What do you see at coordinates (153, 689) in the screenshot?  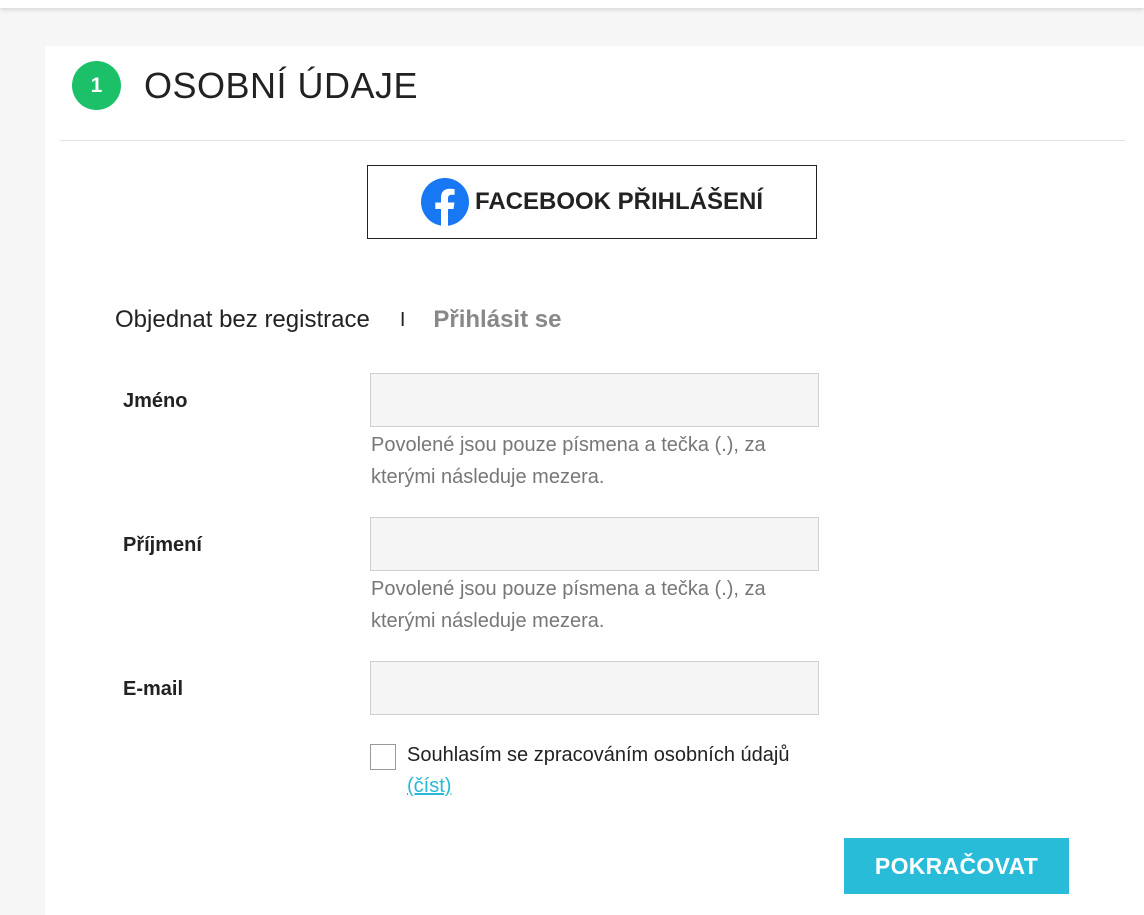 I see `email-label: E-mail` at bounding box center [153, 689].